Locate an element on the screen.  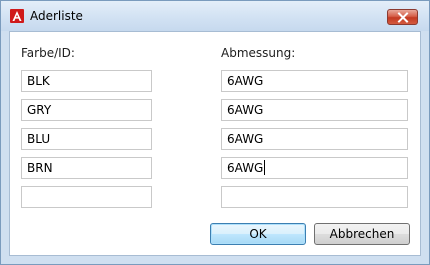
color-column-label: Farbe/ID: is located at coordinates (48, 53).